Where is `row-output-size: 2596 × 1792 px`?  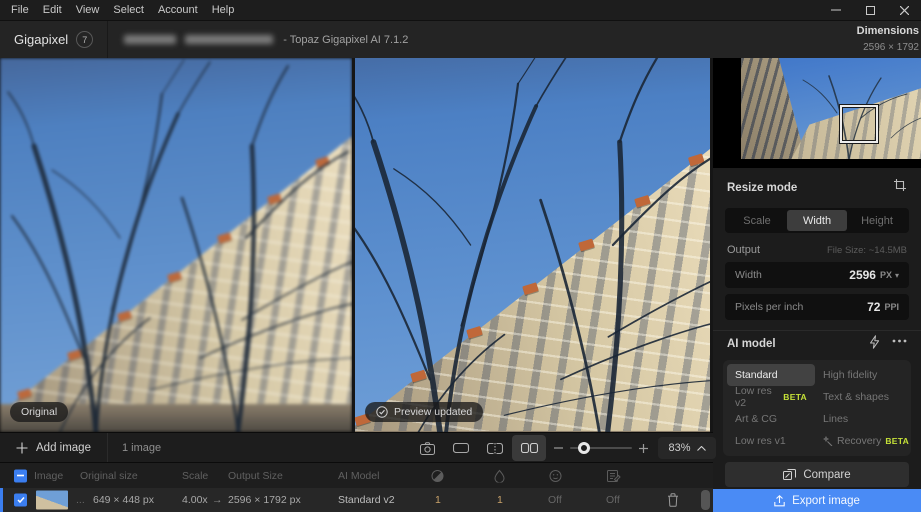 row-output-size: 2596 × 1792 px is located at coordinates (264, 500).